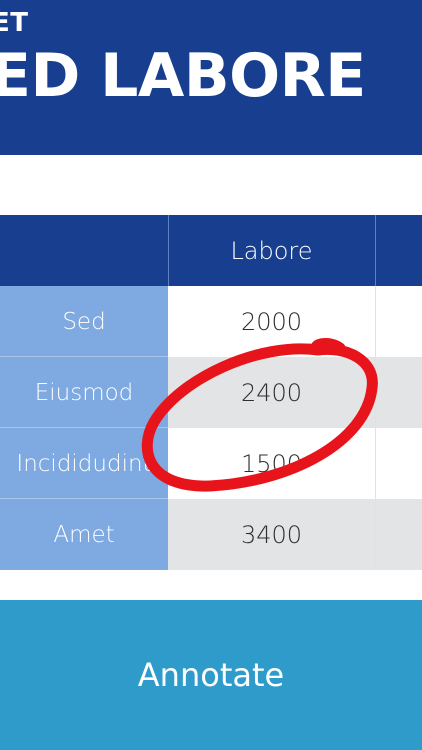 The width and height of the screenshot is (422, 750). Describe the element at coordinates (84, 392) in the screenshot. I see `row-label: Eiusmod` at that location.